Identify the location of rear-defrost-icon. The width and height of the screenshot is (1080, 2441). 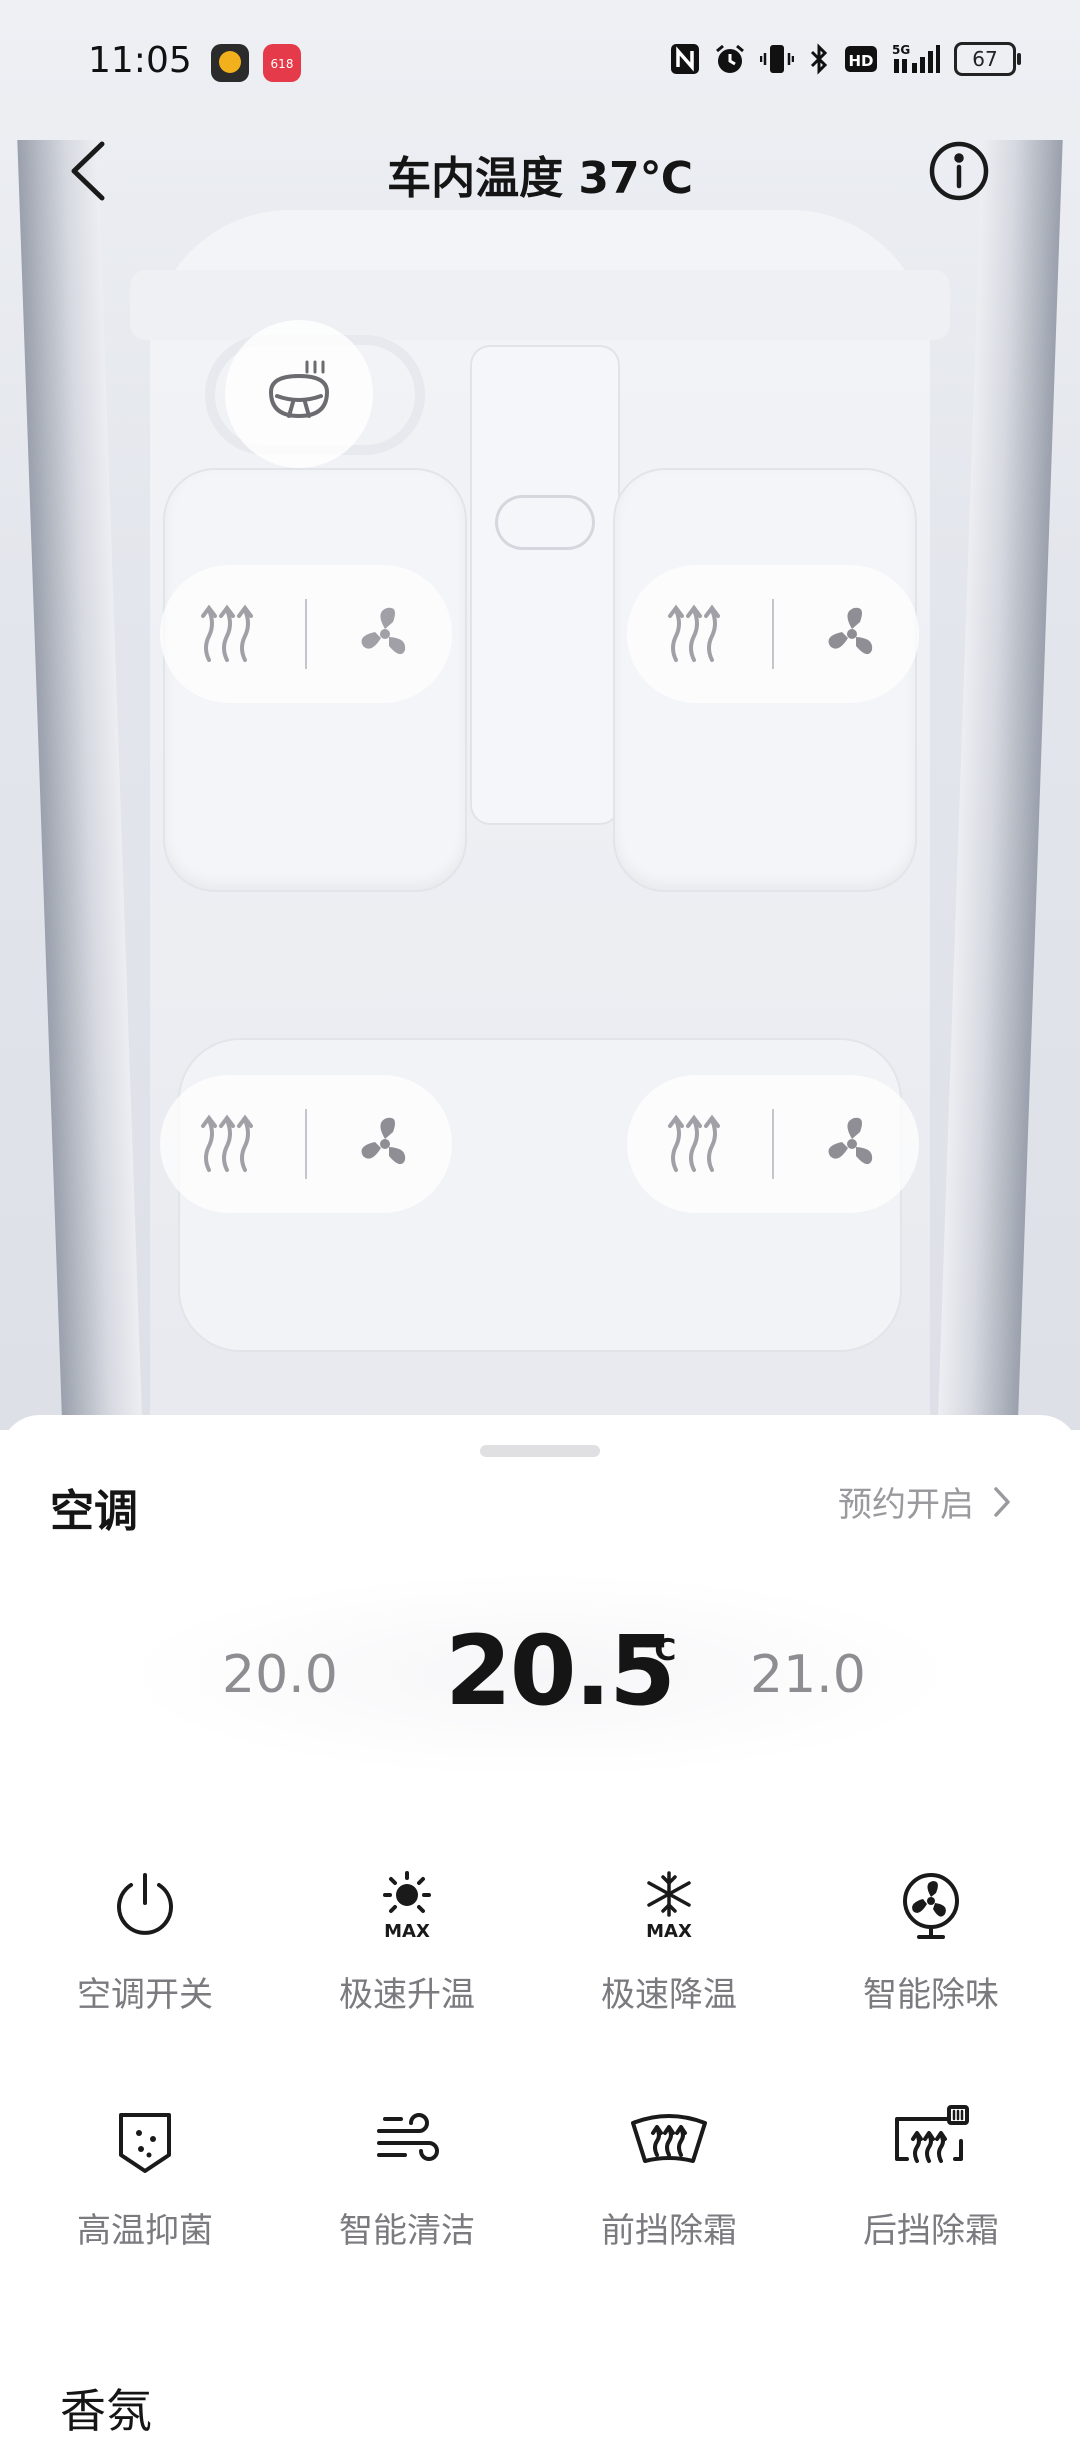
(931, 2141).